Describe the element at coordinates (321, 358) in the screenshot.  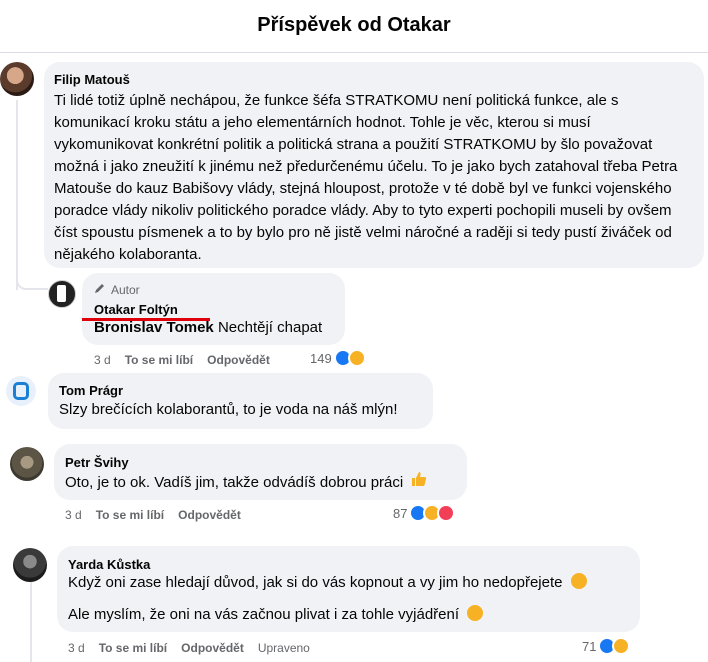
I see `reaction-count: 149` at that location.